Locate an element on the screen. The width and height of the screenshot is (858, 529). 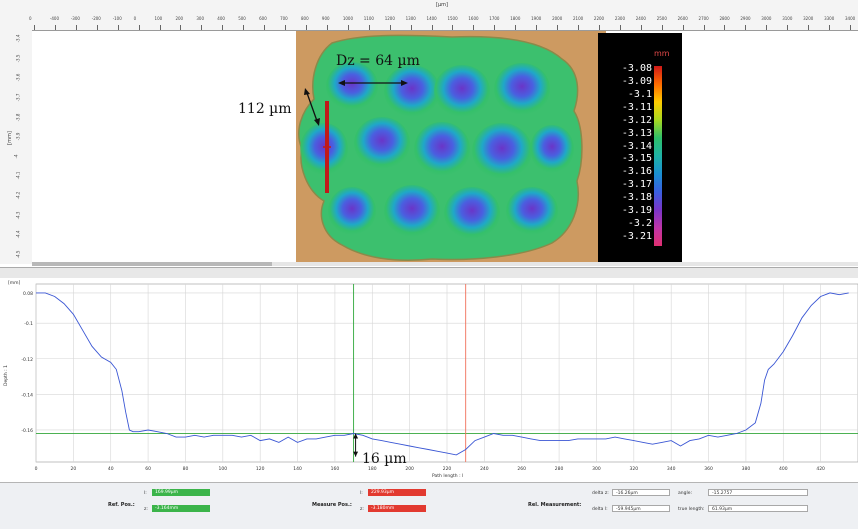
scrollbar-thumb is located at coordinates (152, 264).